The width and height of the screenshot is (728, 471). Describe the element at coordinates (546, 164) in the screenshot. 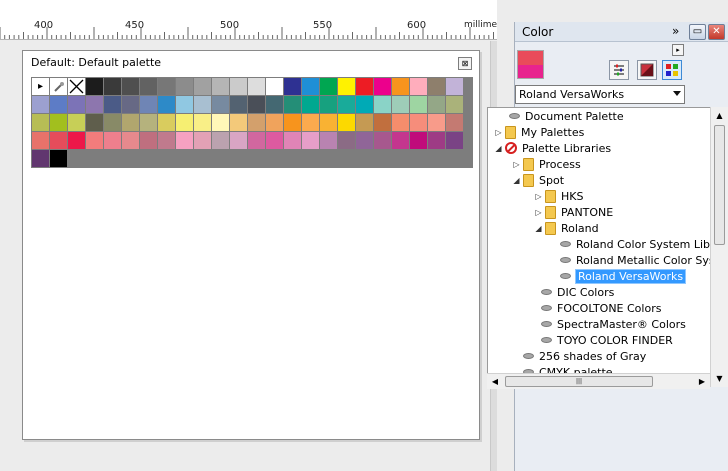

I see `tree-item: ▷ Process` at that location.